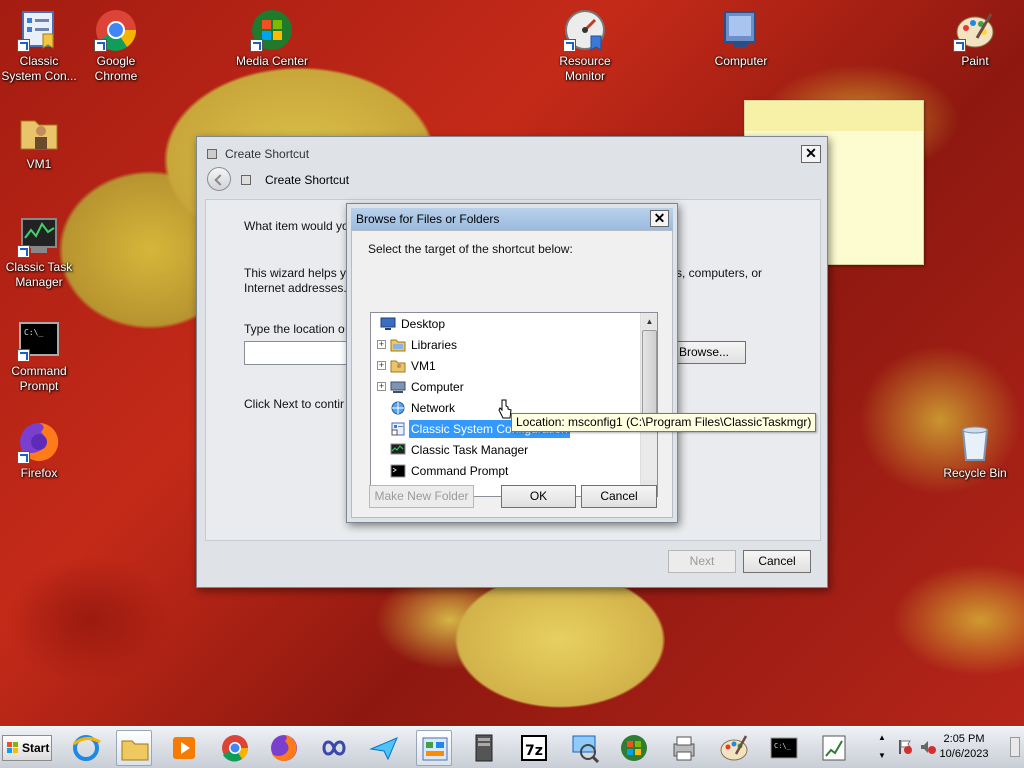 Image resolution: width=1024 pixels, height=768 pixels. Describe the element at coordinates (649, 373) in the screenshot. I see `scroll-thumb` at that location.